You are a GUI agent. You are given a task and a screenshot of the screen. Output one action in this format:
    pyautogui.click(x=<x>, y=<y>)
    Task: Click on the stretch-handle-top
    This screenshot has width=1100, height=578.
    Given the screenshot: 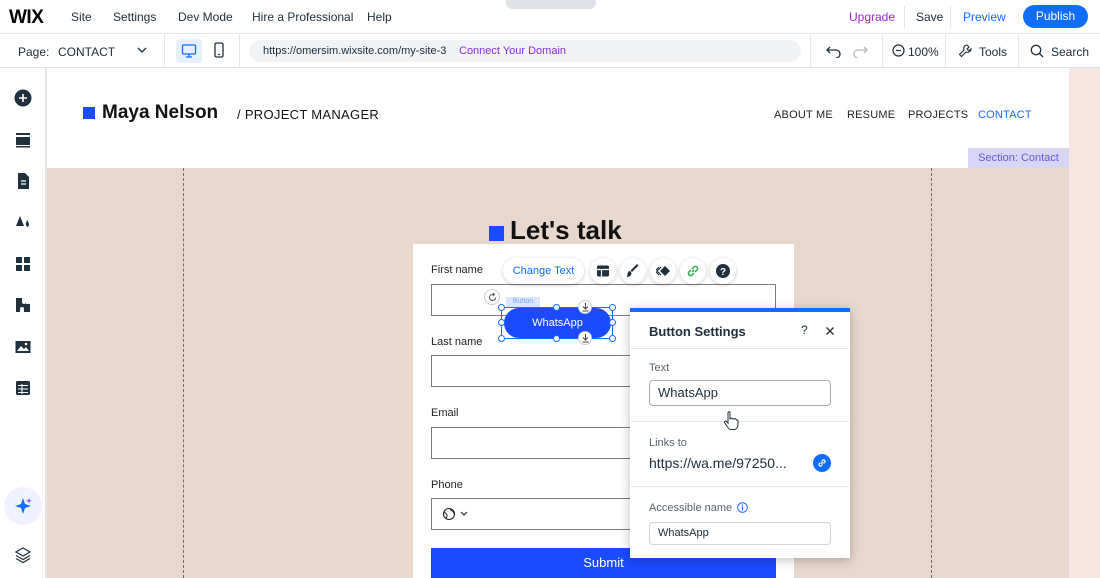 What is the action you would take?
    pyautogui.click(x=585, y=307)
    